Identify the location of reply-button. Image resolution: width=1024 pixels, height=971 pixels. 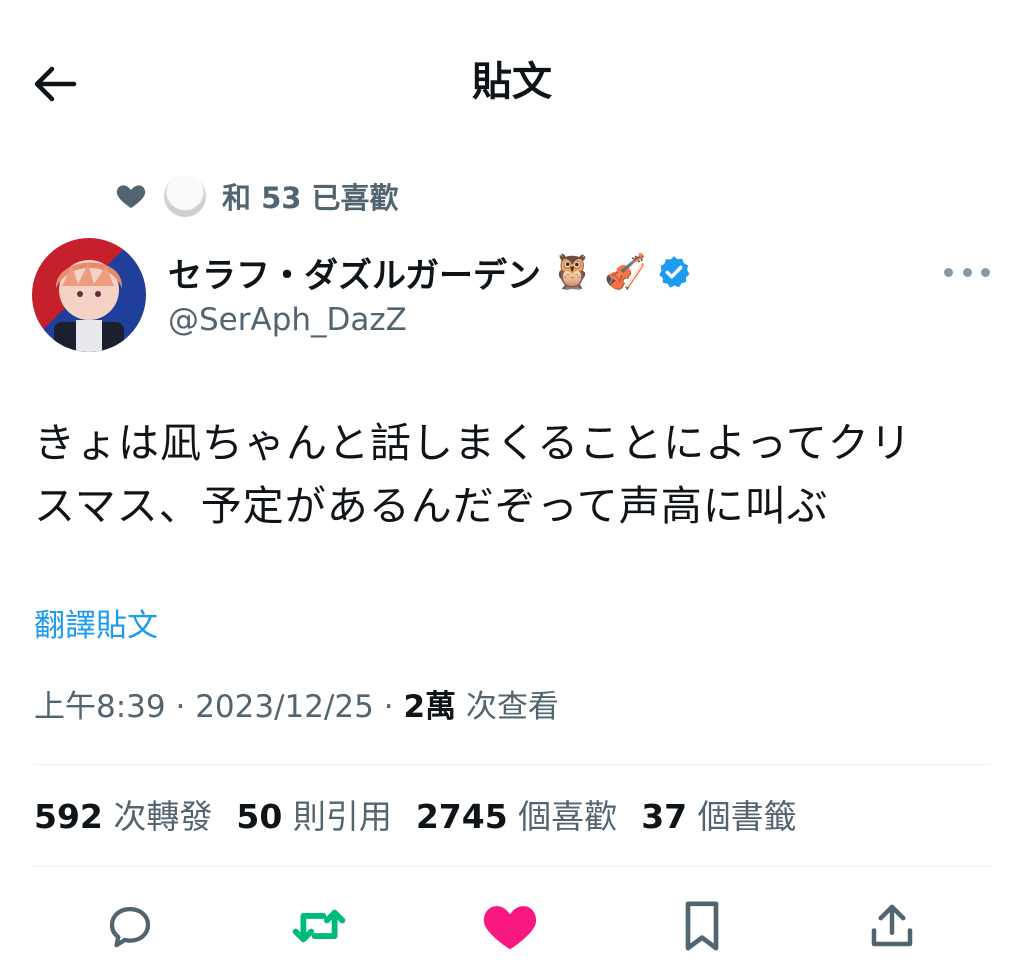
(130, 926).